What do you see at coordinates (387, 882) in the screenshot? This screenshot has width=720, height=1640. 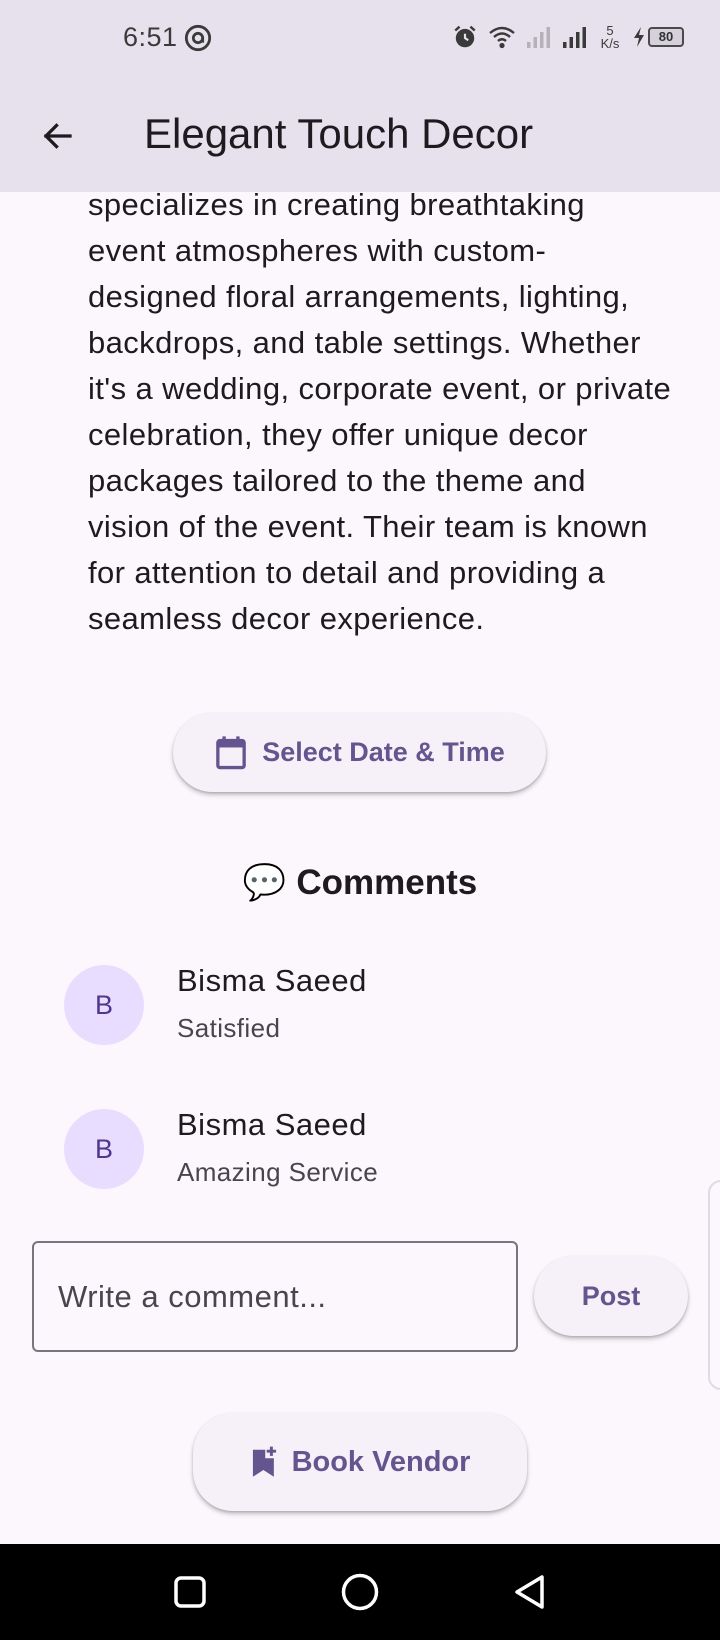 I see `comments-title: Comments` at bounding box center [387, 882].